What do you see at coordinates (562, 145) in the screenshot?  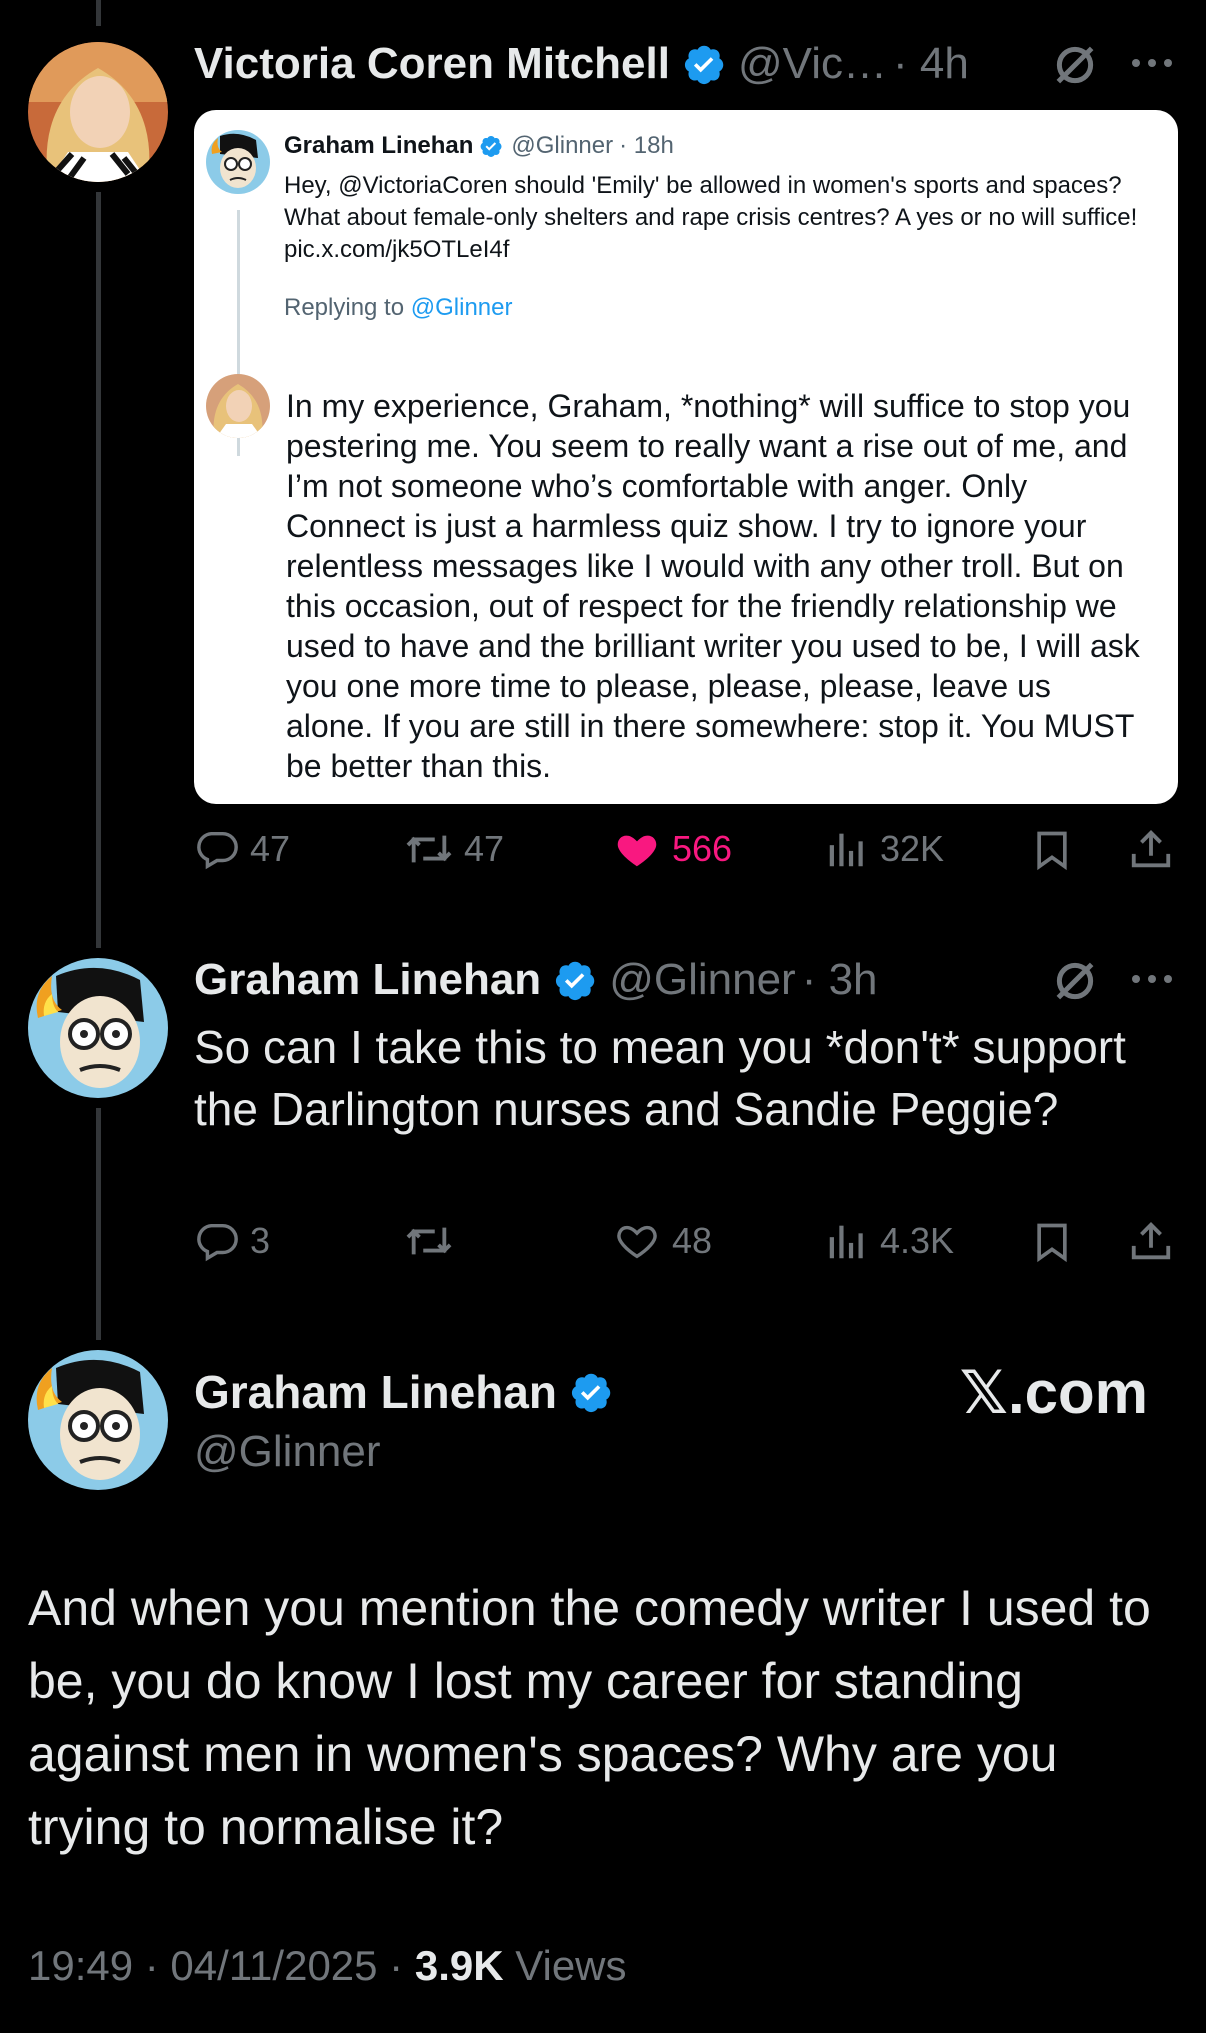 I see `quoted-handle: @Glinner` at bounding box center [562, 145].